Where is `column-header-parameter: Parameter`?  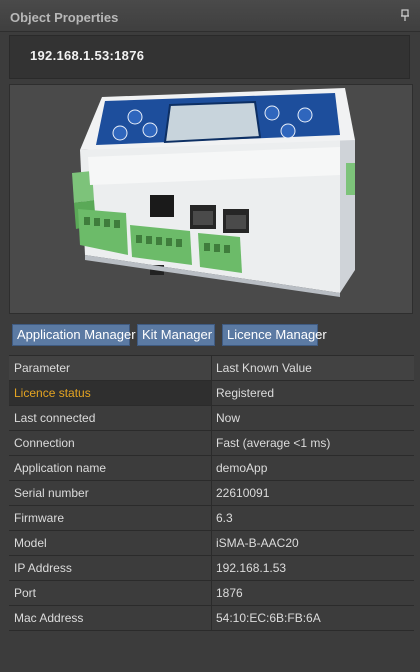
column-header-parameter: Parameter is located at coordinates (110, 368).